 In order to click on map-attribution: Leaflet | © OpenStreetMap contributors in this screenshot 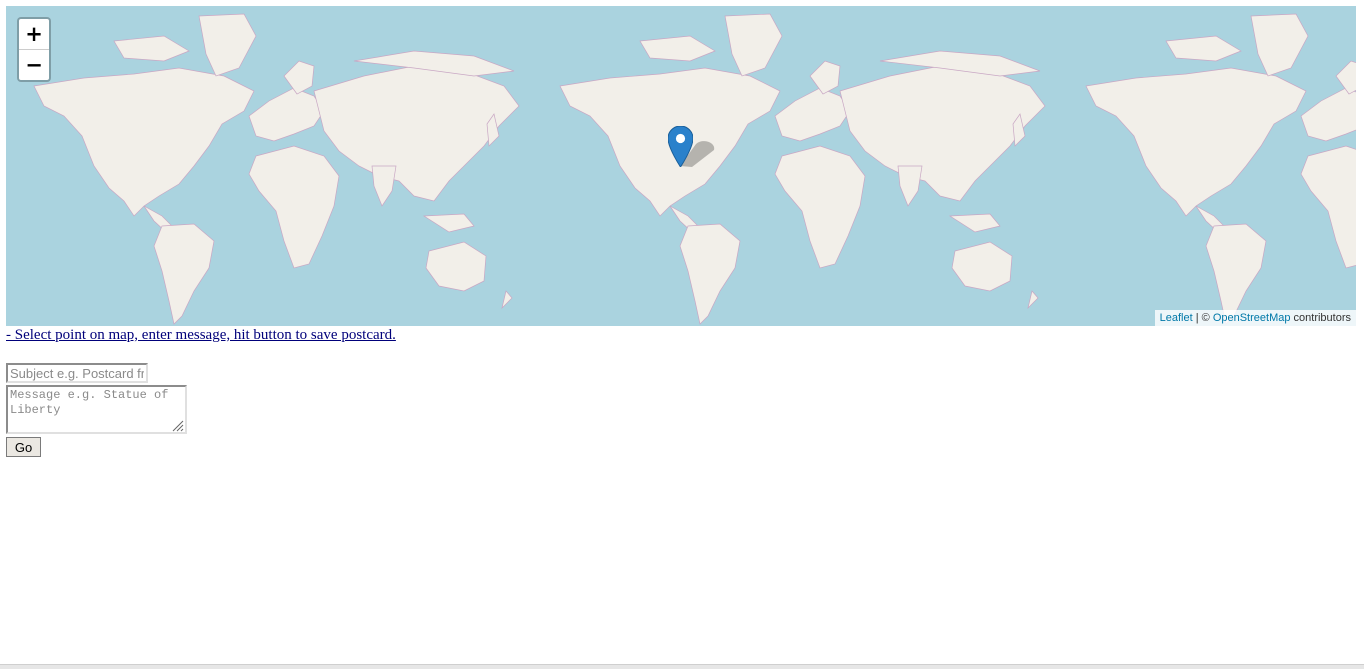, I will do `click(1255, 318)`.